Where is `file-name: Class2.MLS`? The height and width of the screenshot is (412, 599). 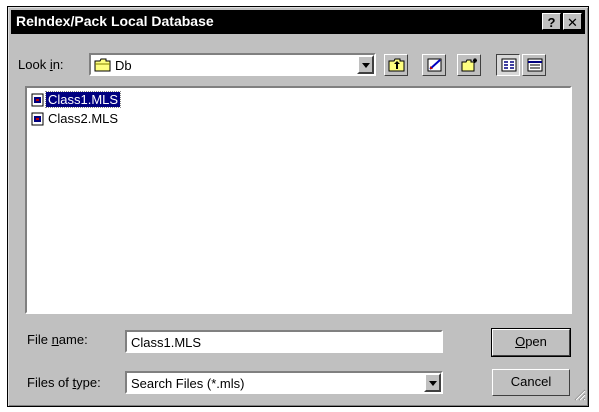
file-name: Class2.MLS is located at coordinates (83, 118).